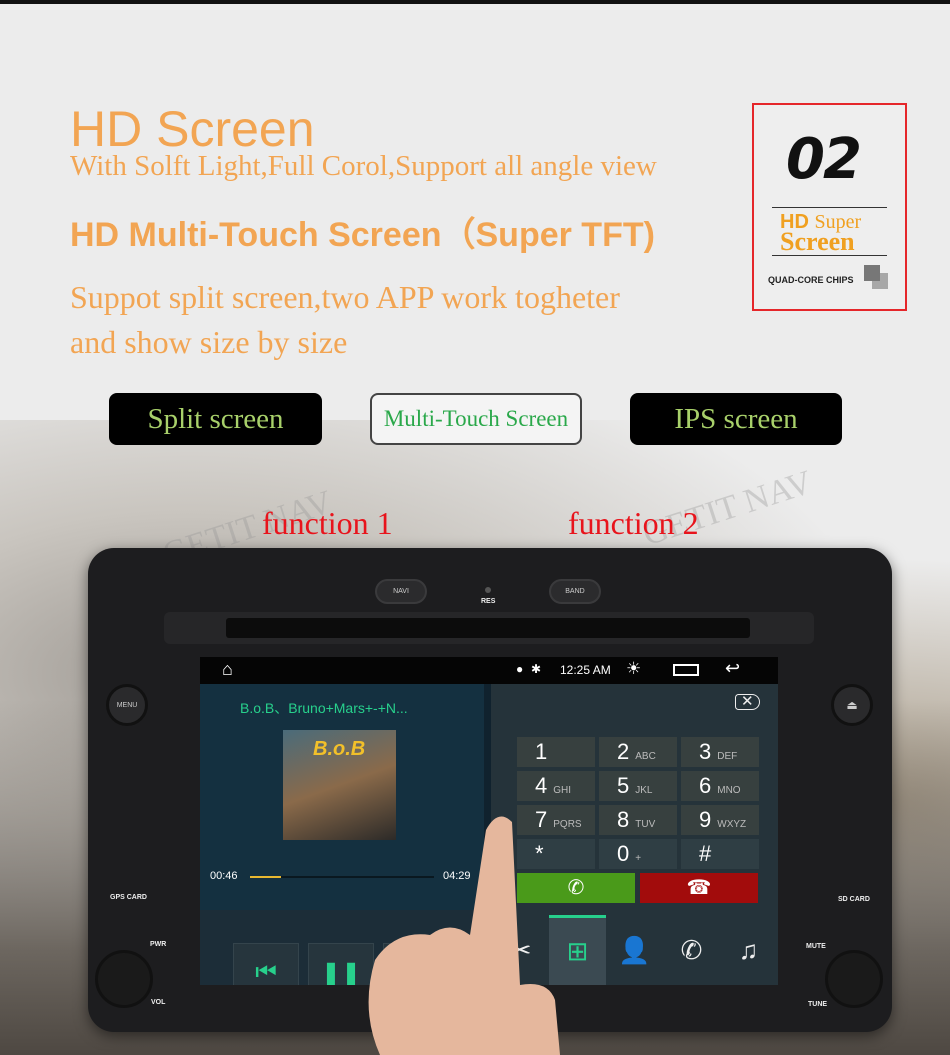 The image size is (950, 1055). Describe the element at coordinates (464, 935) in the screenshot. I see `hand-image` at that location.